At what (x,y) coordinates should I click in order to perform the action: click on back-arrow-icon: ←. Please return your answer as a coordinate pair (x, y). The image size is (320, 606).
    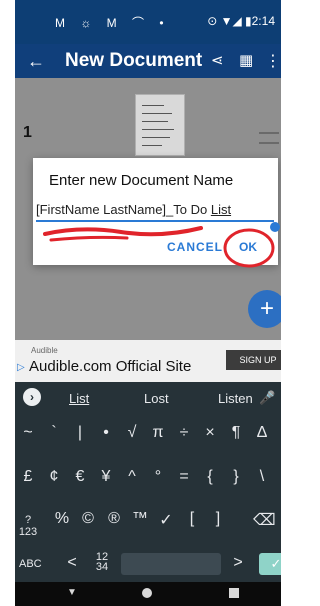
    Looking at the image, I should click on (36, 61).